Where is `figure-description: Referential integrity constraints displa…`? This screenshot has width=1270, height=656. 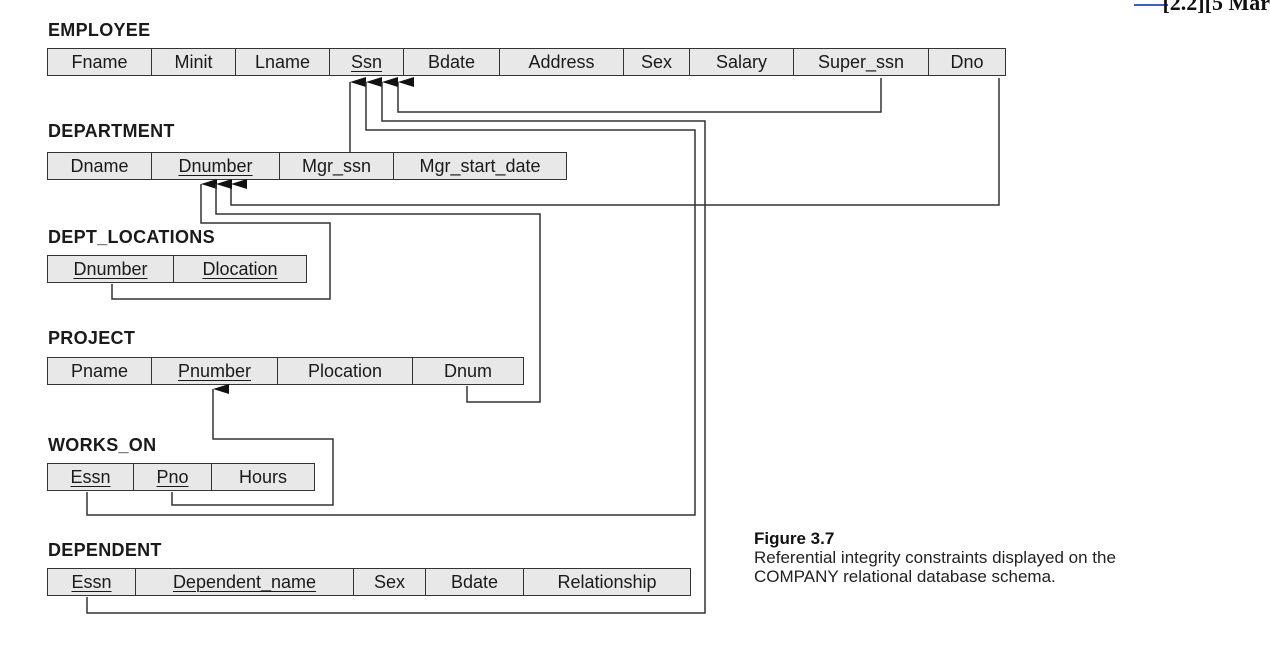
figure-description: Referential integrity constraints displa… is located at coordinates (935, 567).